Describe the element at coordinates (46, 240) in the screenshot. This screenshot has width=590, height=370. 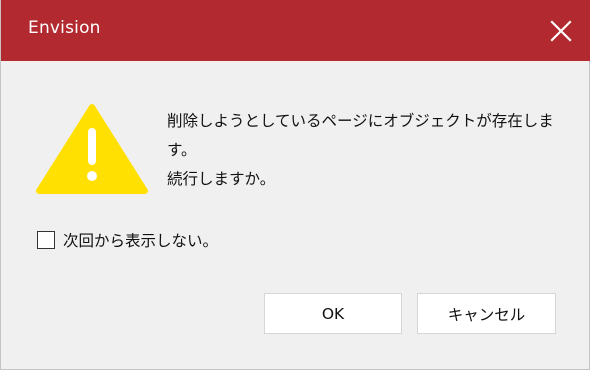
I see `dont-show-again-checkbox` at that location.